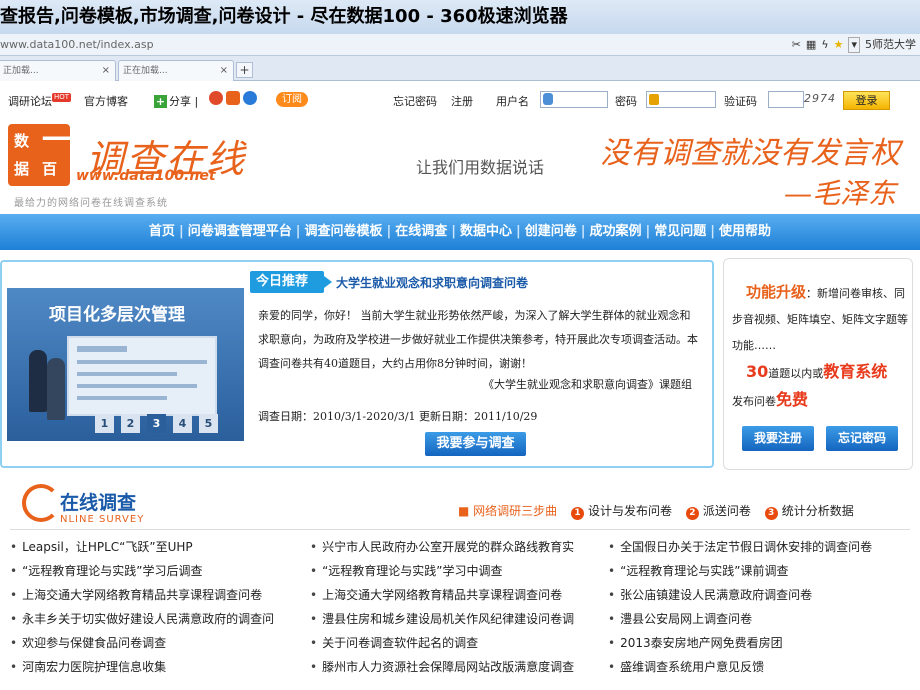  I want to click on password-input, so click(681, 99).